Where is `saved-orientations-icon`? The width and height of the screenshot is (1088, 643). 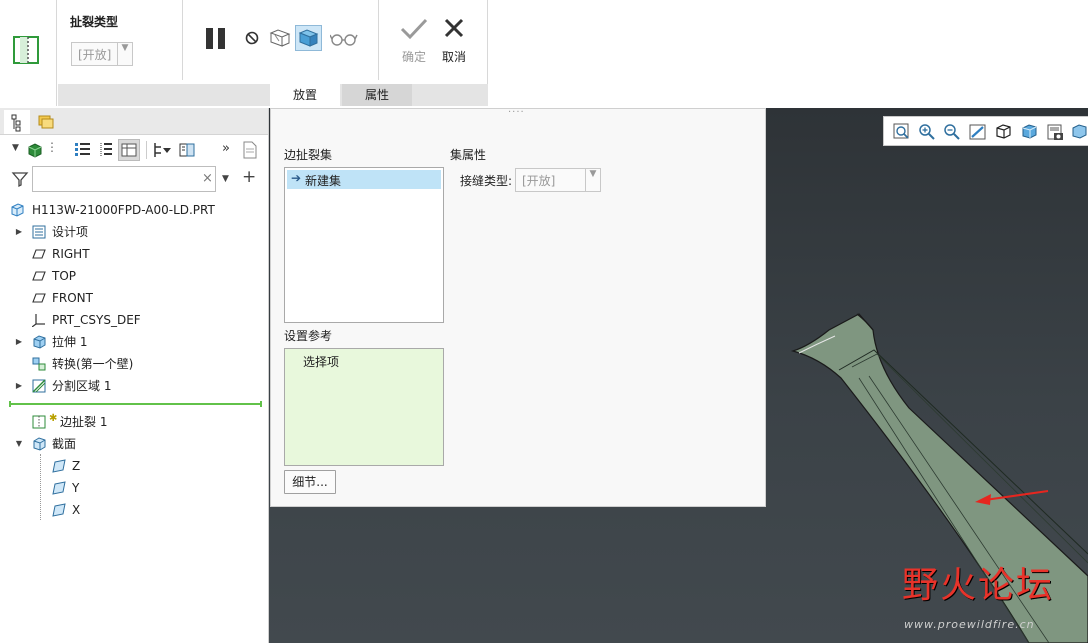 saved-orientations-icon is located at coordinates (1004, 132).